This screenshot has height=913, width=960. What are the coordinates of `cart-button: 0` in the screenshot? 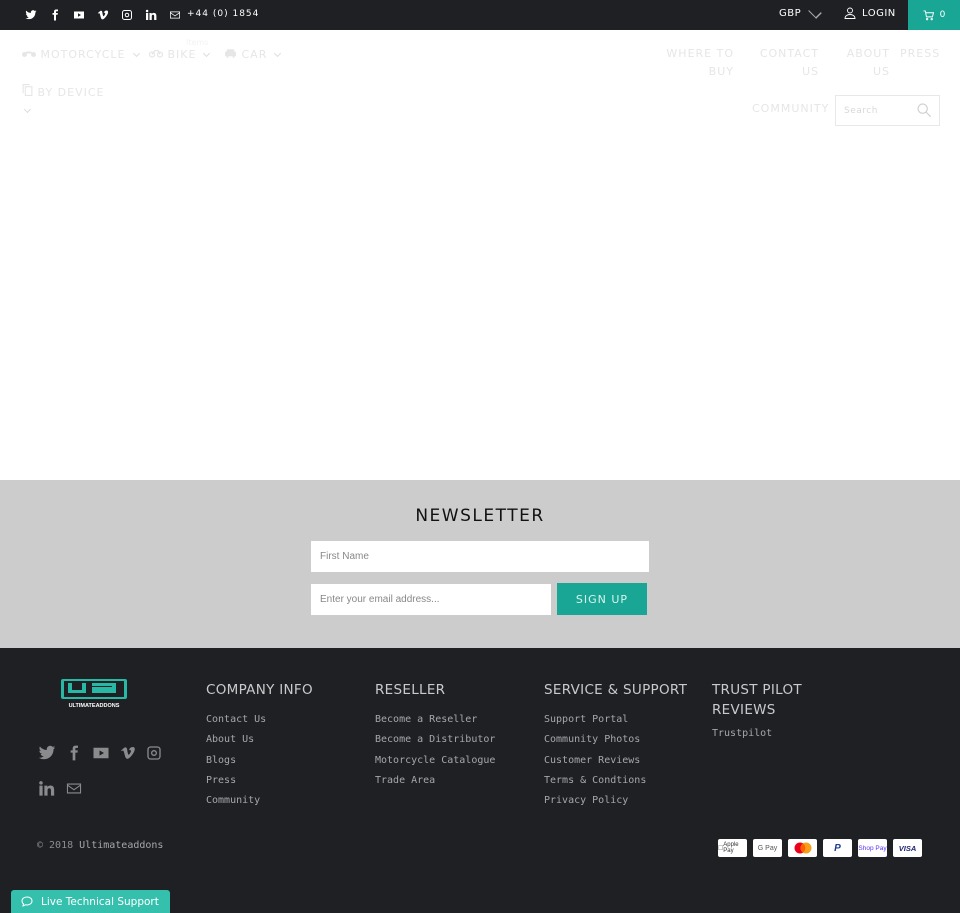 It's located at (934, 15).